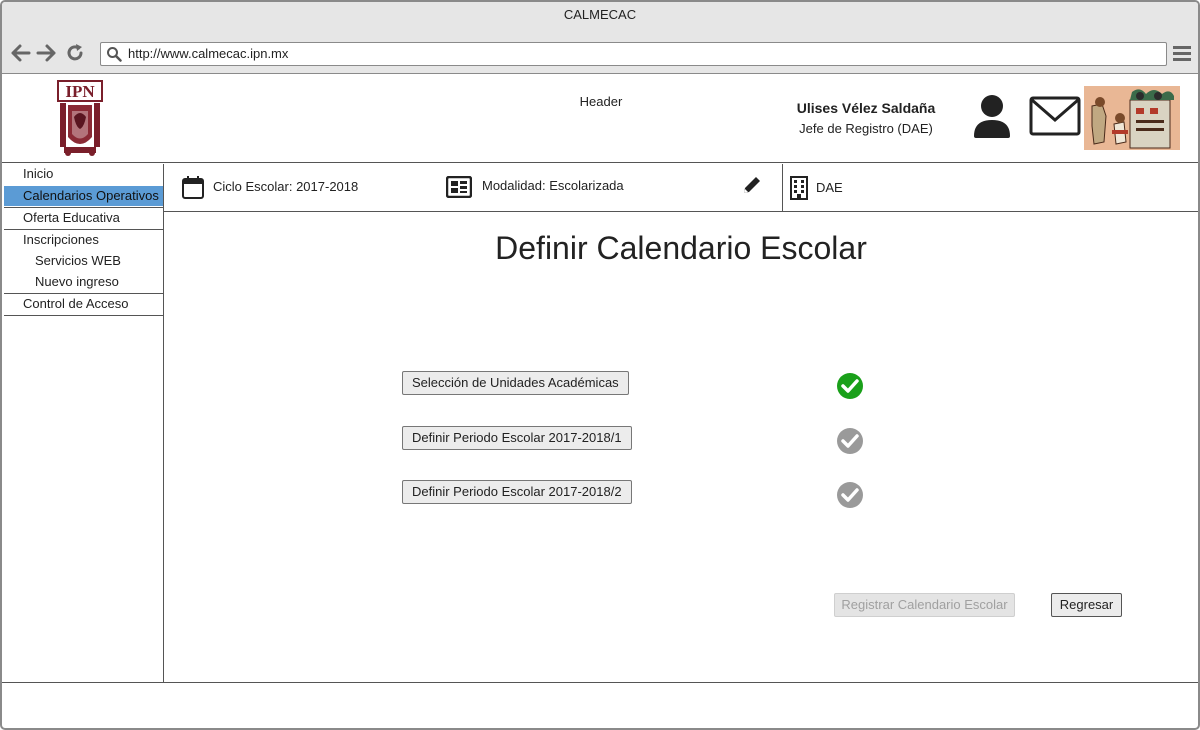 This screenshot has width=1200, height=730. What do you see at coordinates (1086, 605) in the screenshot?
I see `regresar-button: Regresar` at bounding box center [1086, 605].